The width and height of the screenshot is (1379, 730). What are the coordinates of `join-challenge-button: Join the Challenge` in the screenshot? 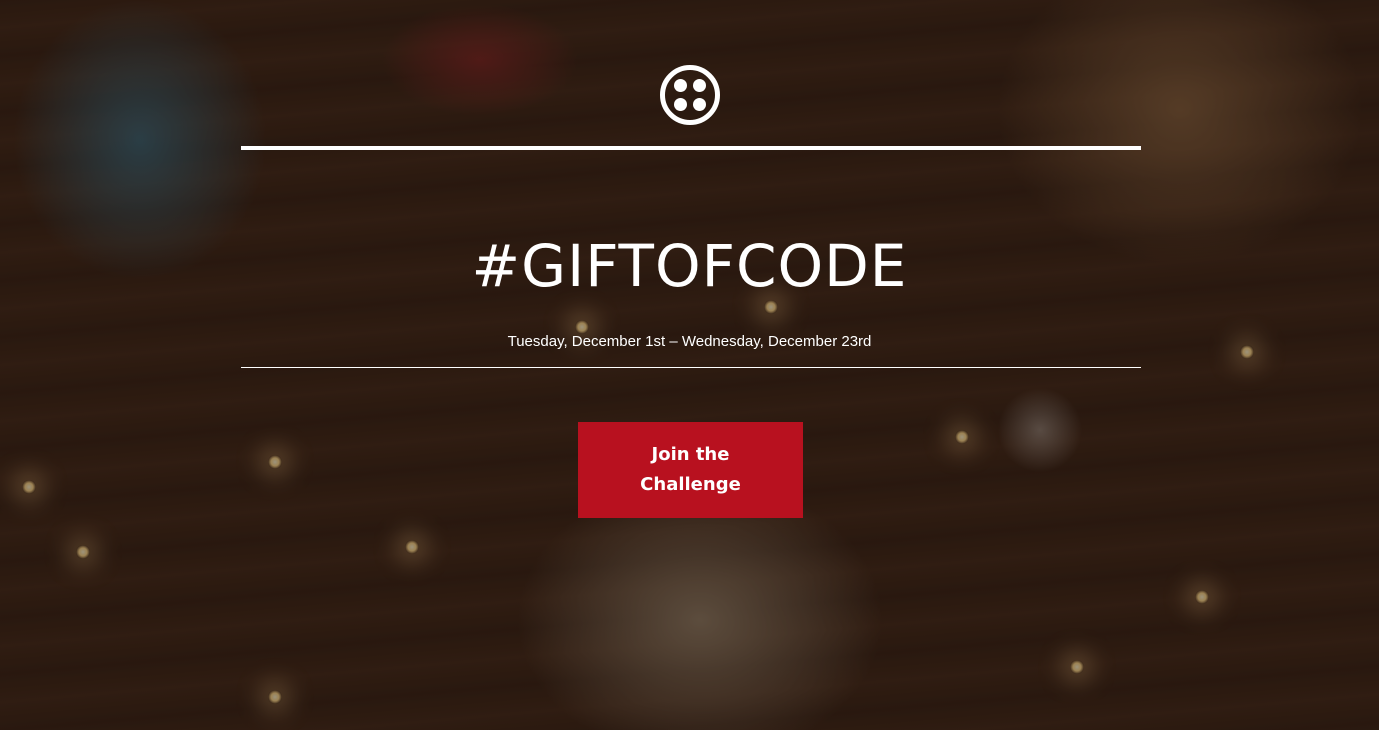 It's located at (690, 470).